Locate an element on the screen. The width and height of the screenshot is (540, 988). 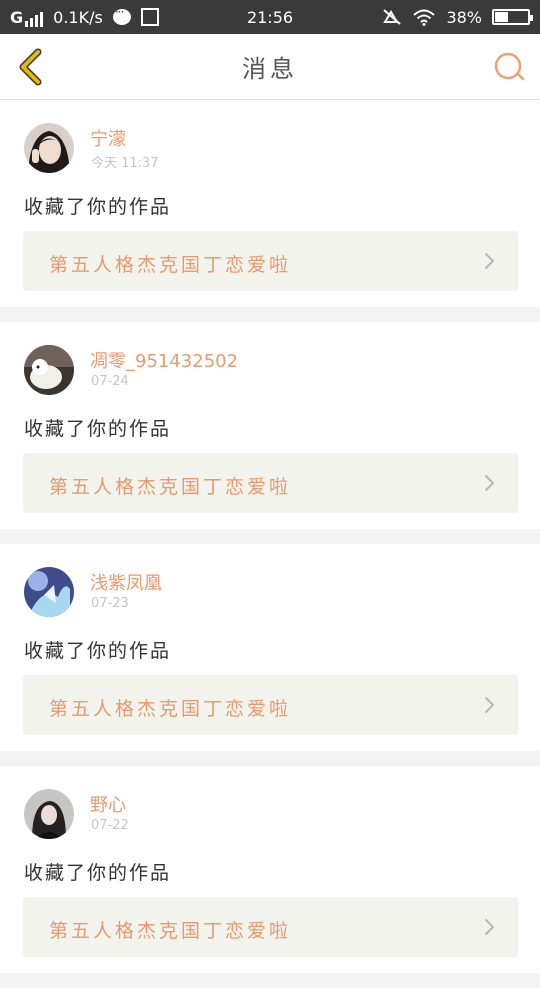
signal-icon is located at coordinates (34, 19).